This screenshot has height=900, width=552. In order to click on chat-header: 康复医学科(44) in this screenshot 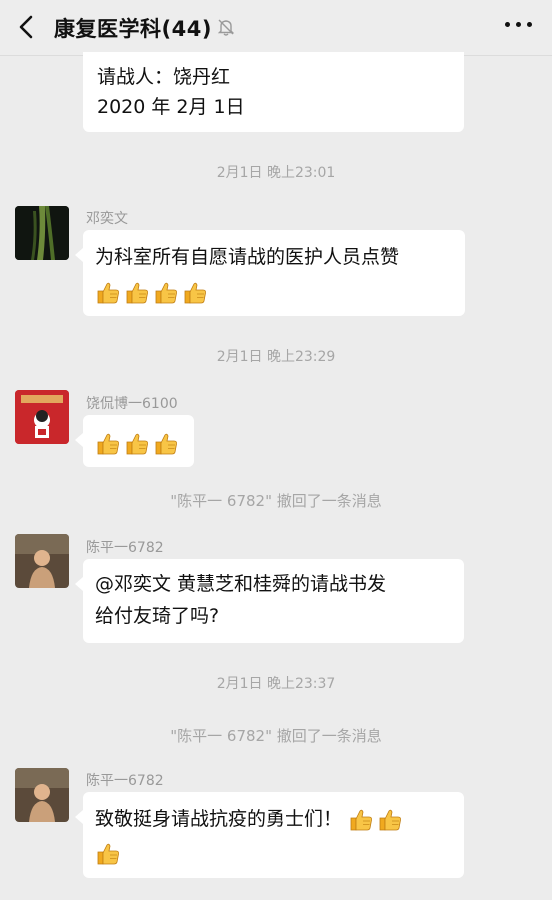, I will do `click(276, 28)`.